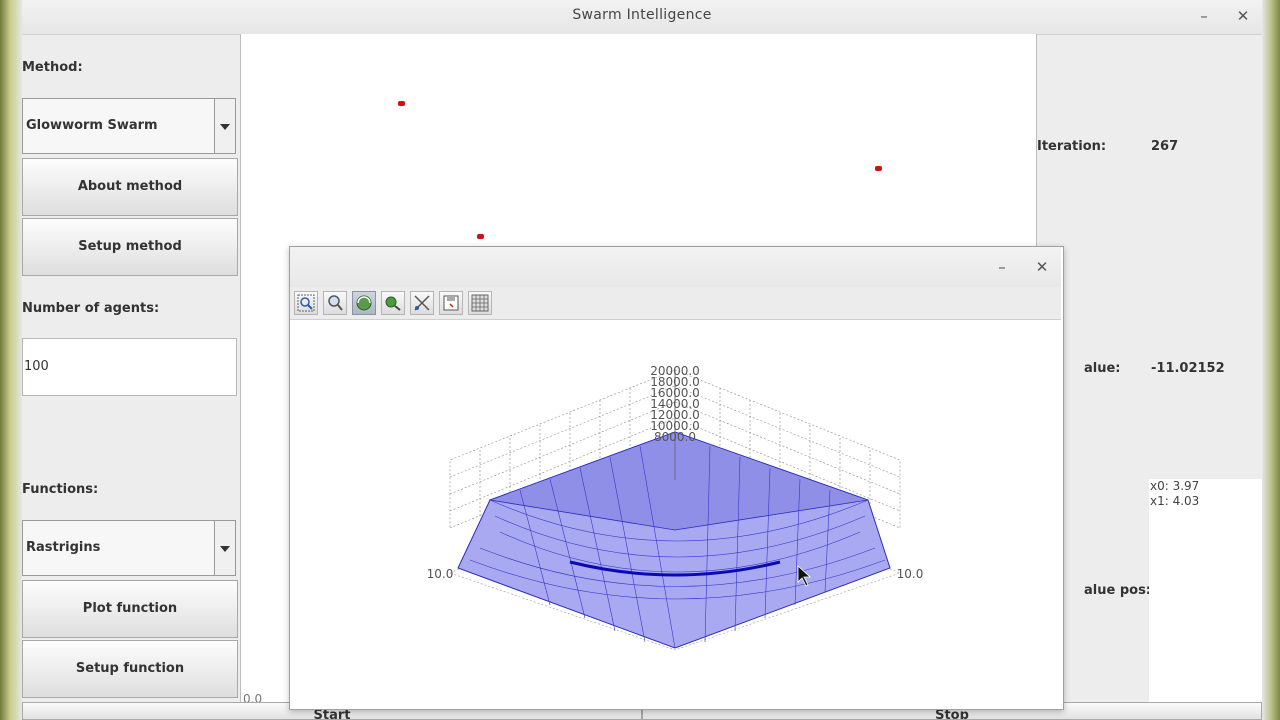 Image resolution: width=1280 pixels, height=720 pixels. What do you see at coordinates (364, 303) in the screenshot?
I see `rotate-icon` at bounding box center [364, 303].